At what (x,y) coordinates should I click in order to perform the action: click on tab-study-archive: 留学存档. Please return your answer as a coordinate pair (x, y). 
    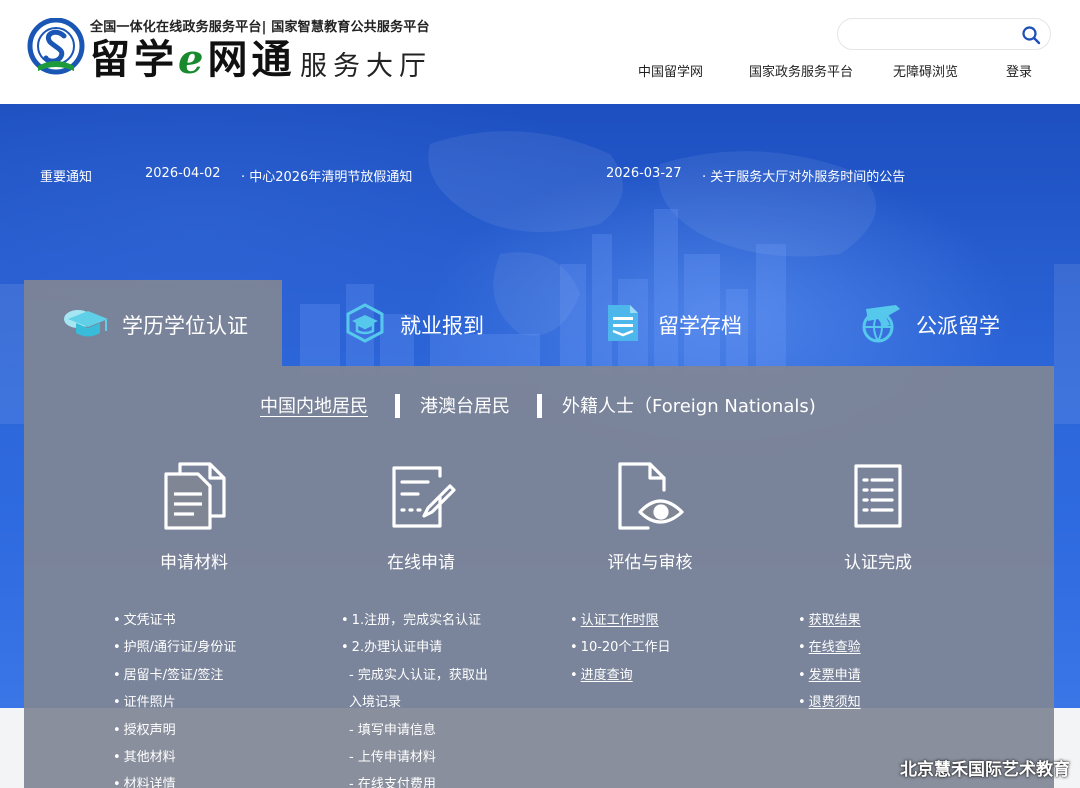
    Looking at the image, I should click on (669, 323).